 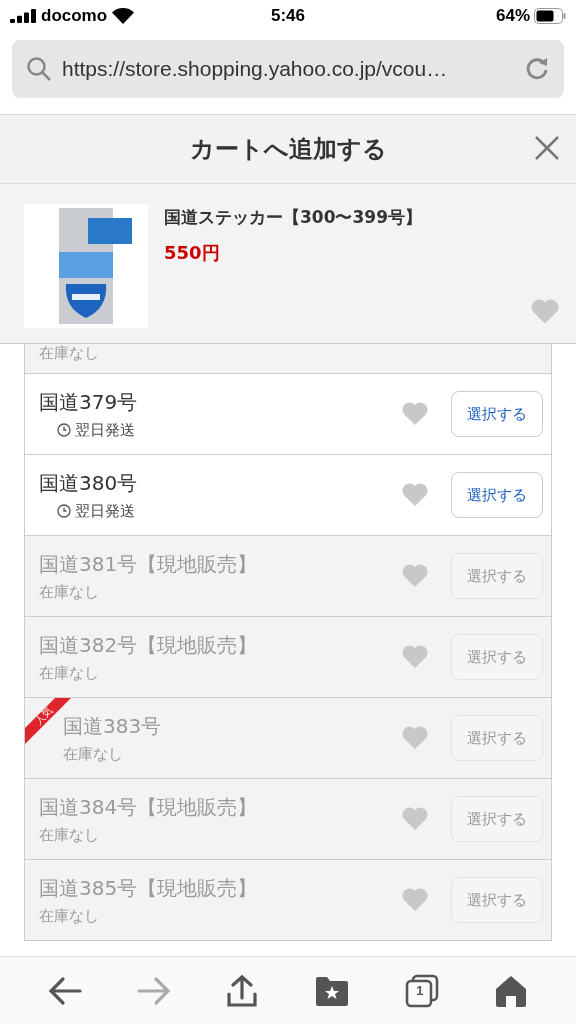 I want to click on tabs-button: 1, so click(x=421, y=990).